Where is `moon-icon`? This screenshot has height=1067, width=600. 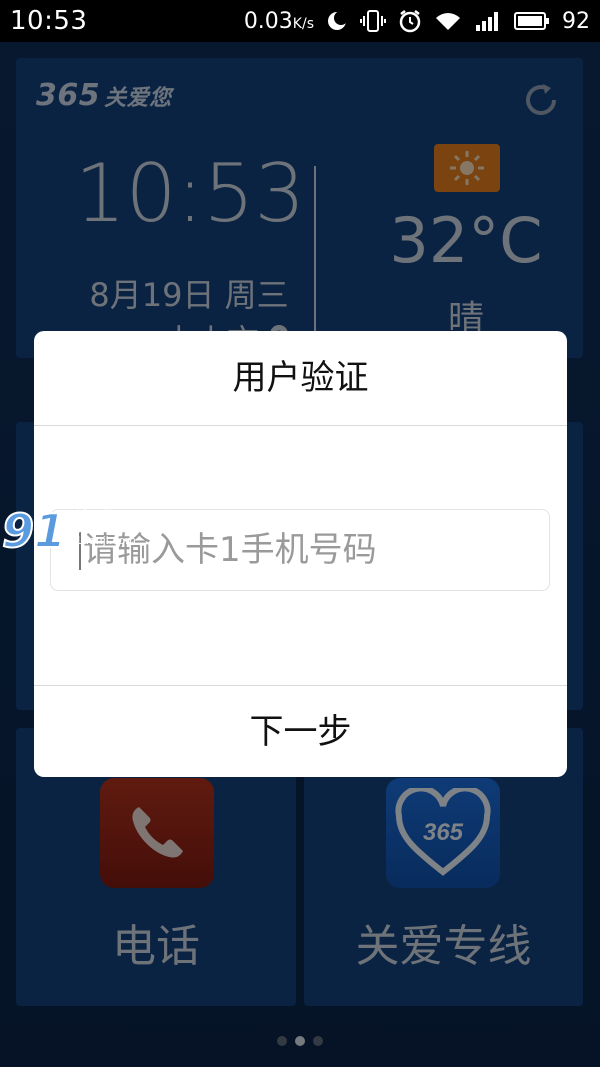
moon-icon is located at coordinates (337, 21).